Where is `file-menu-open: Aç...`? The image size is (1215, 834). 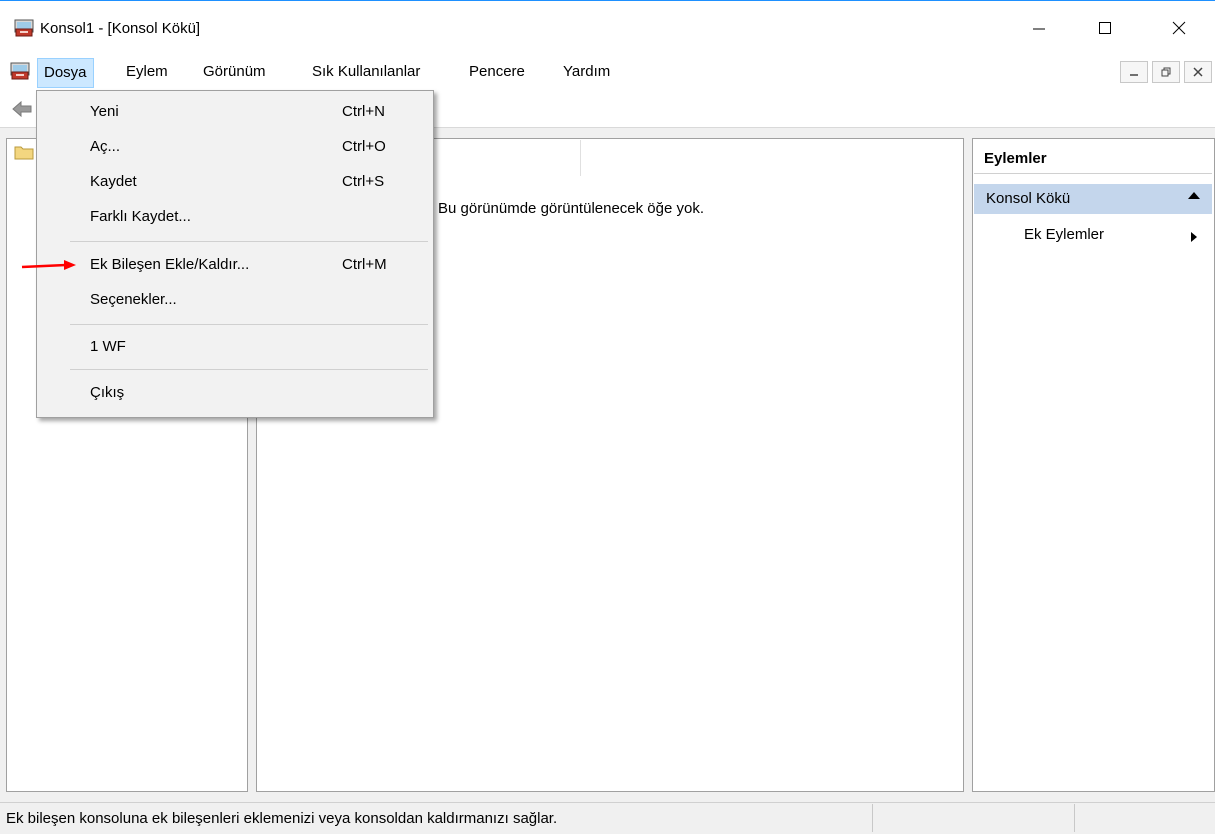
file-menu-open: Aç... is located at coordinates (105, 146).